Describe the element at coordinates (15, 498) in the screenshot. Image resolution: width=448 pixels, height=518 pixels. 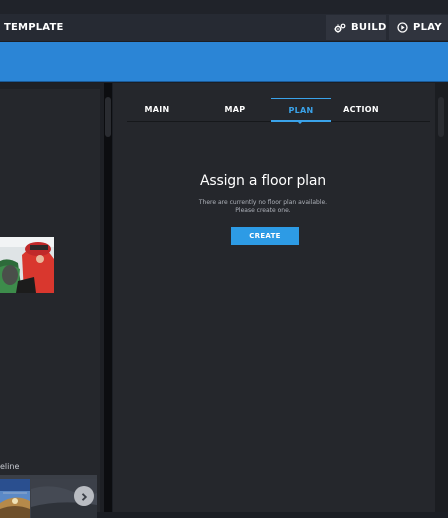
I see `timeline-thumbnail` at that location.